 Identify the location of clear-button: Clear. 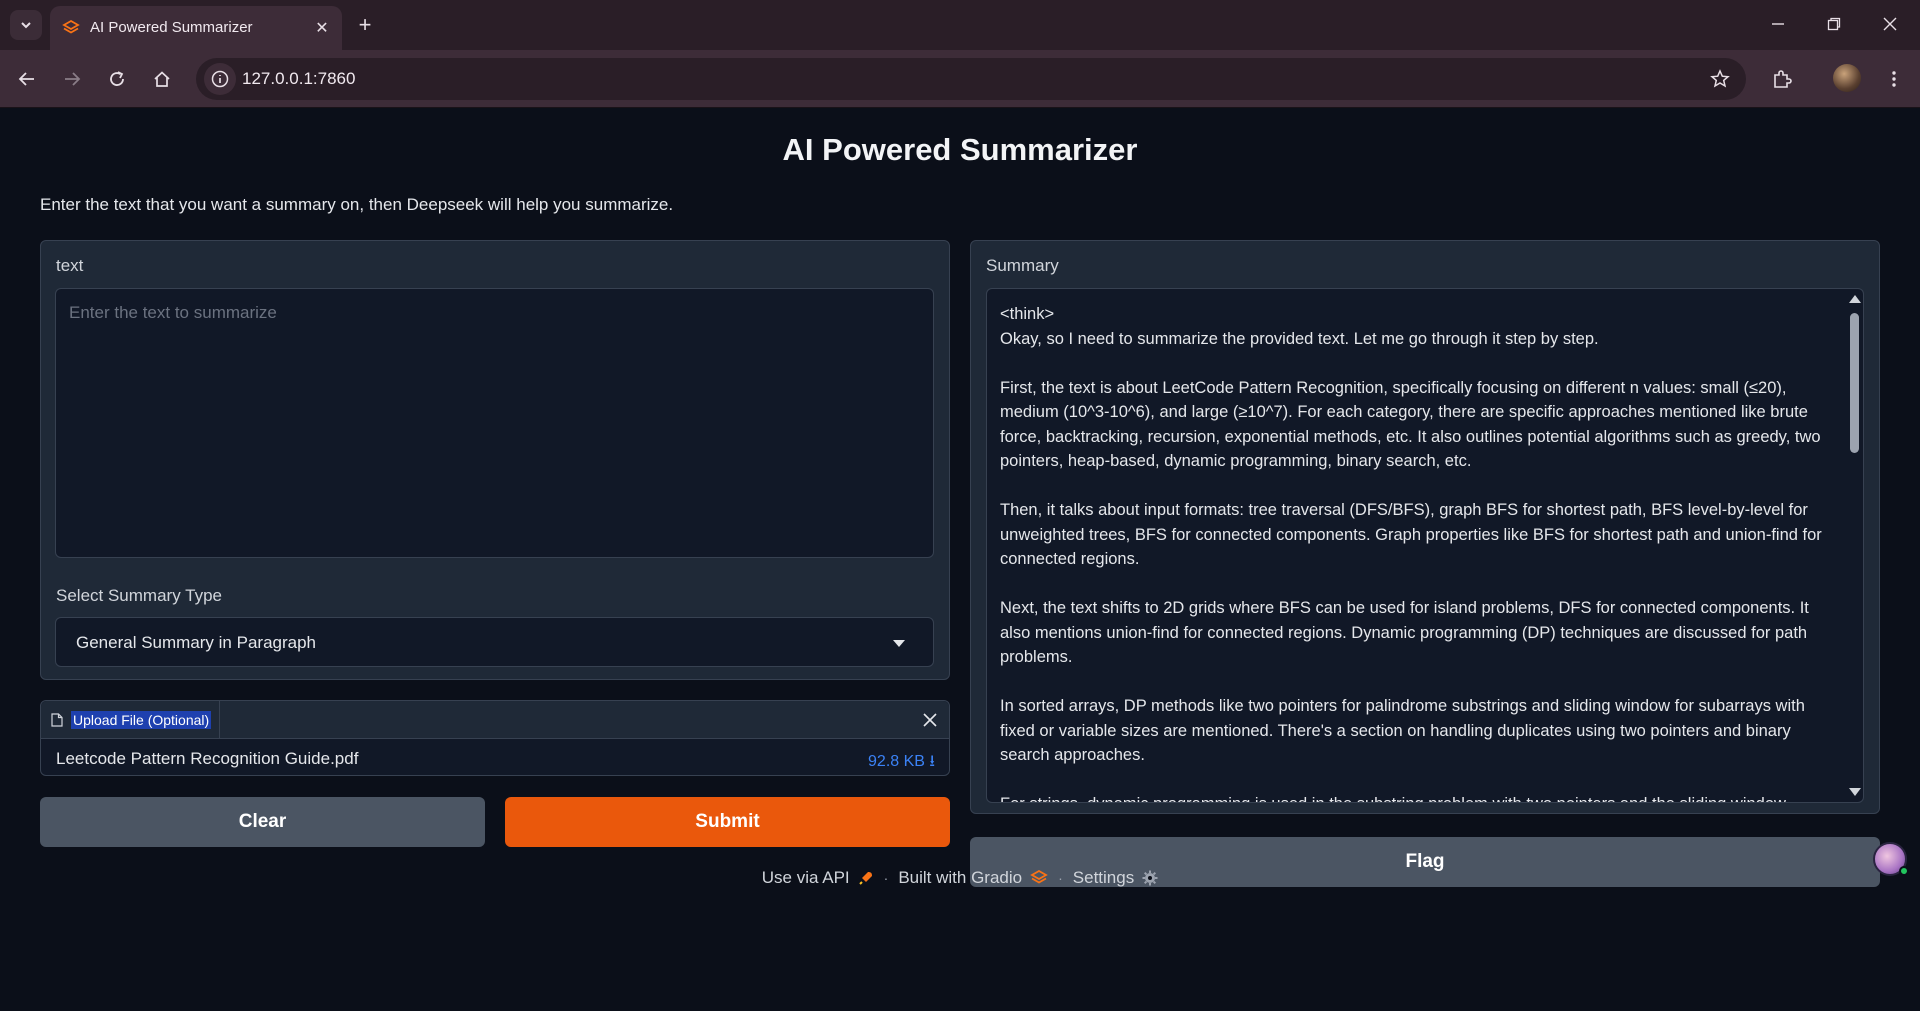
(262, 822).